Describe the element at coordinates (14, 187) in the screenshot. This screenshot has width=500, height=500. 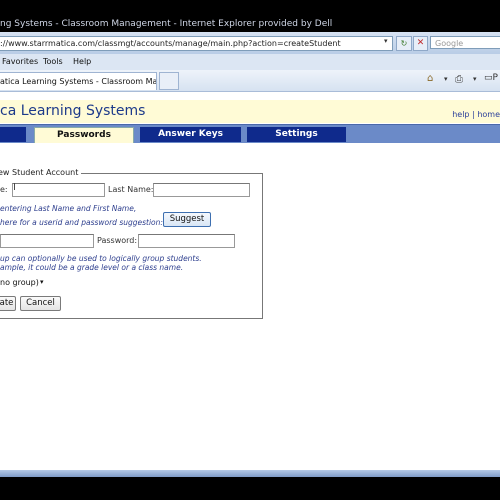
I see `text-cursor-icon: I` at that location.